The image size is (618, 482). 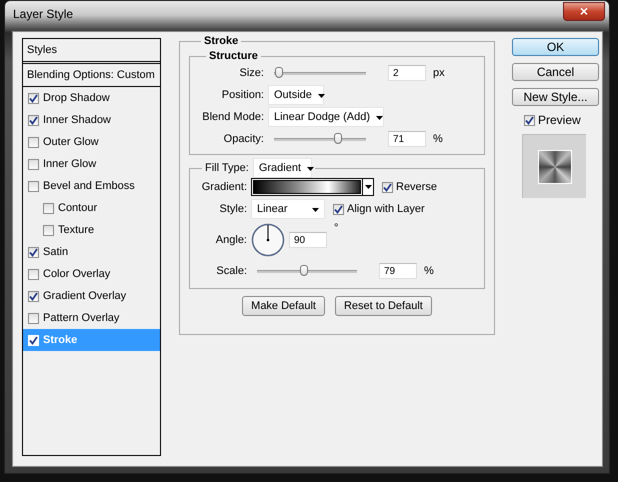 What do you see at coordinates (439, 73) in the screenshot?
I see `unit-label: px` at bounding box center [439, 73].